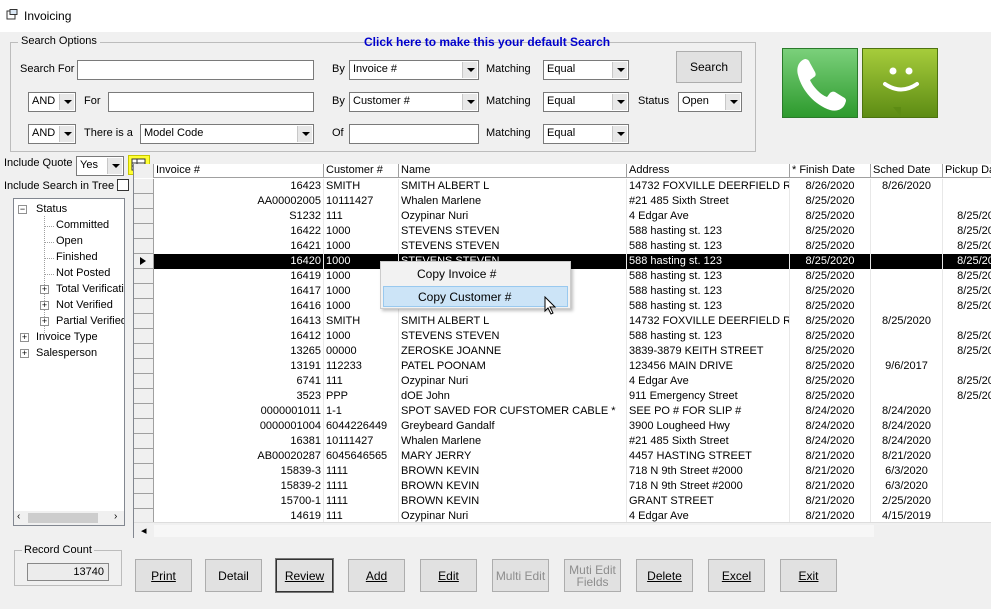 The width and height of the screenshot is (991, 609). What do you see at coordinates (708, 171) in the screenshot?
I see `col-address: Address` at bounding box center [708, 171].